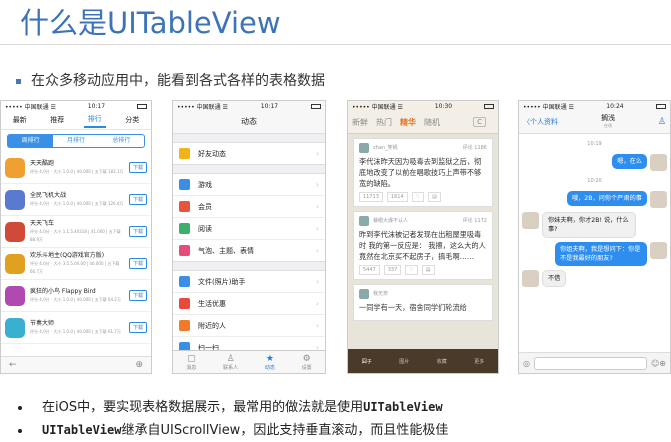  What do you see at coordinates (655, 363) in the screenshot?
I see `emoji-icon: ☺` at bounding box center [655, 363].